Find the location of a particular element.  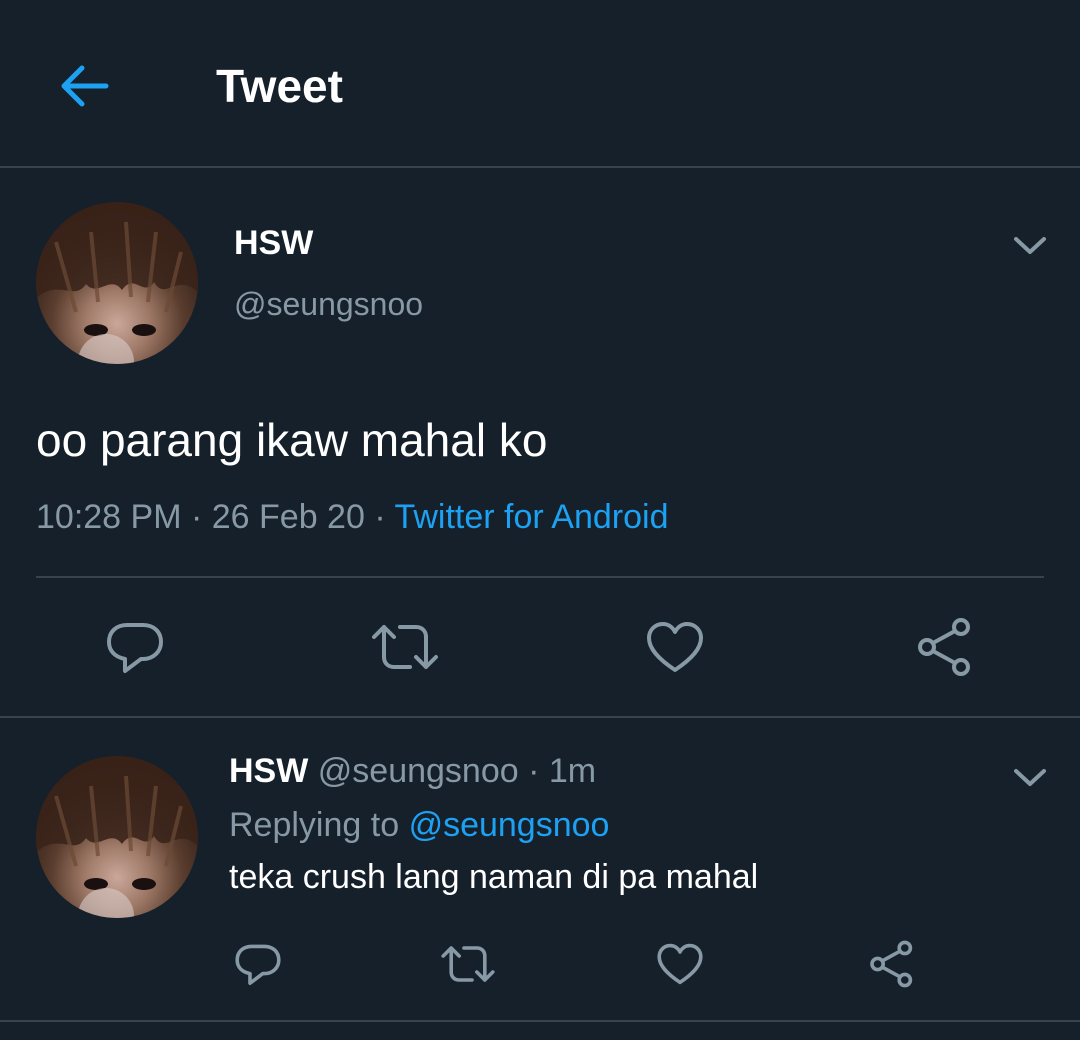

tweet-date: 26 Feb 20 is located at coordinates (288, 517).